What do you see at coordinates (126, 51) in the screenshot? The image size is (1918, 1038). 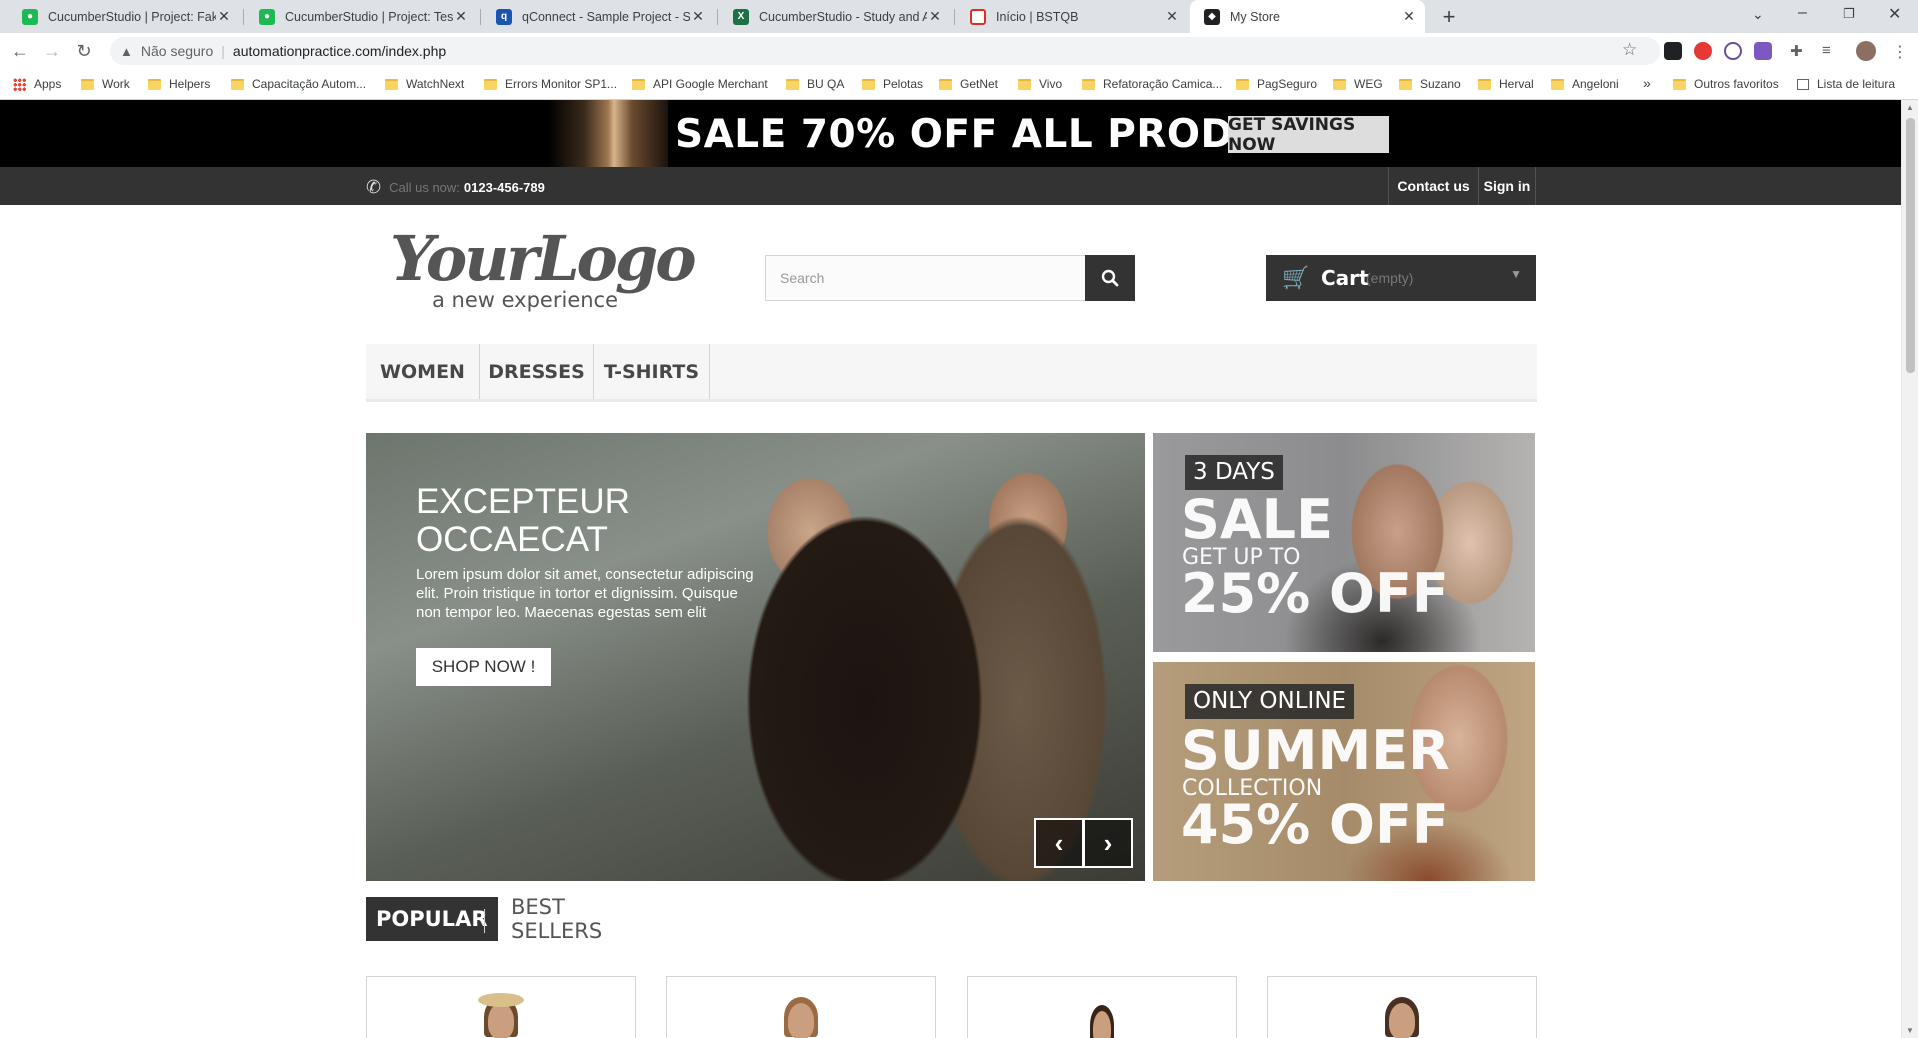 I see `warning-icon: ▲` at bounding box center [126, 51].